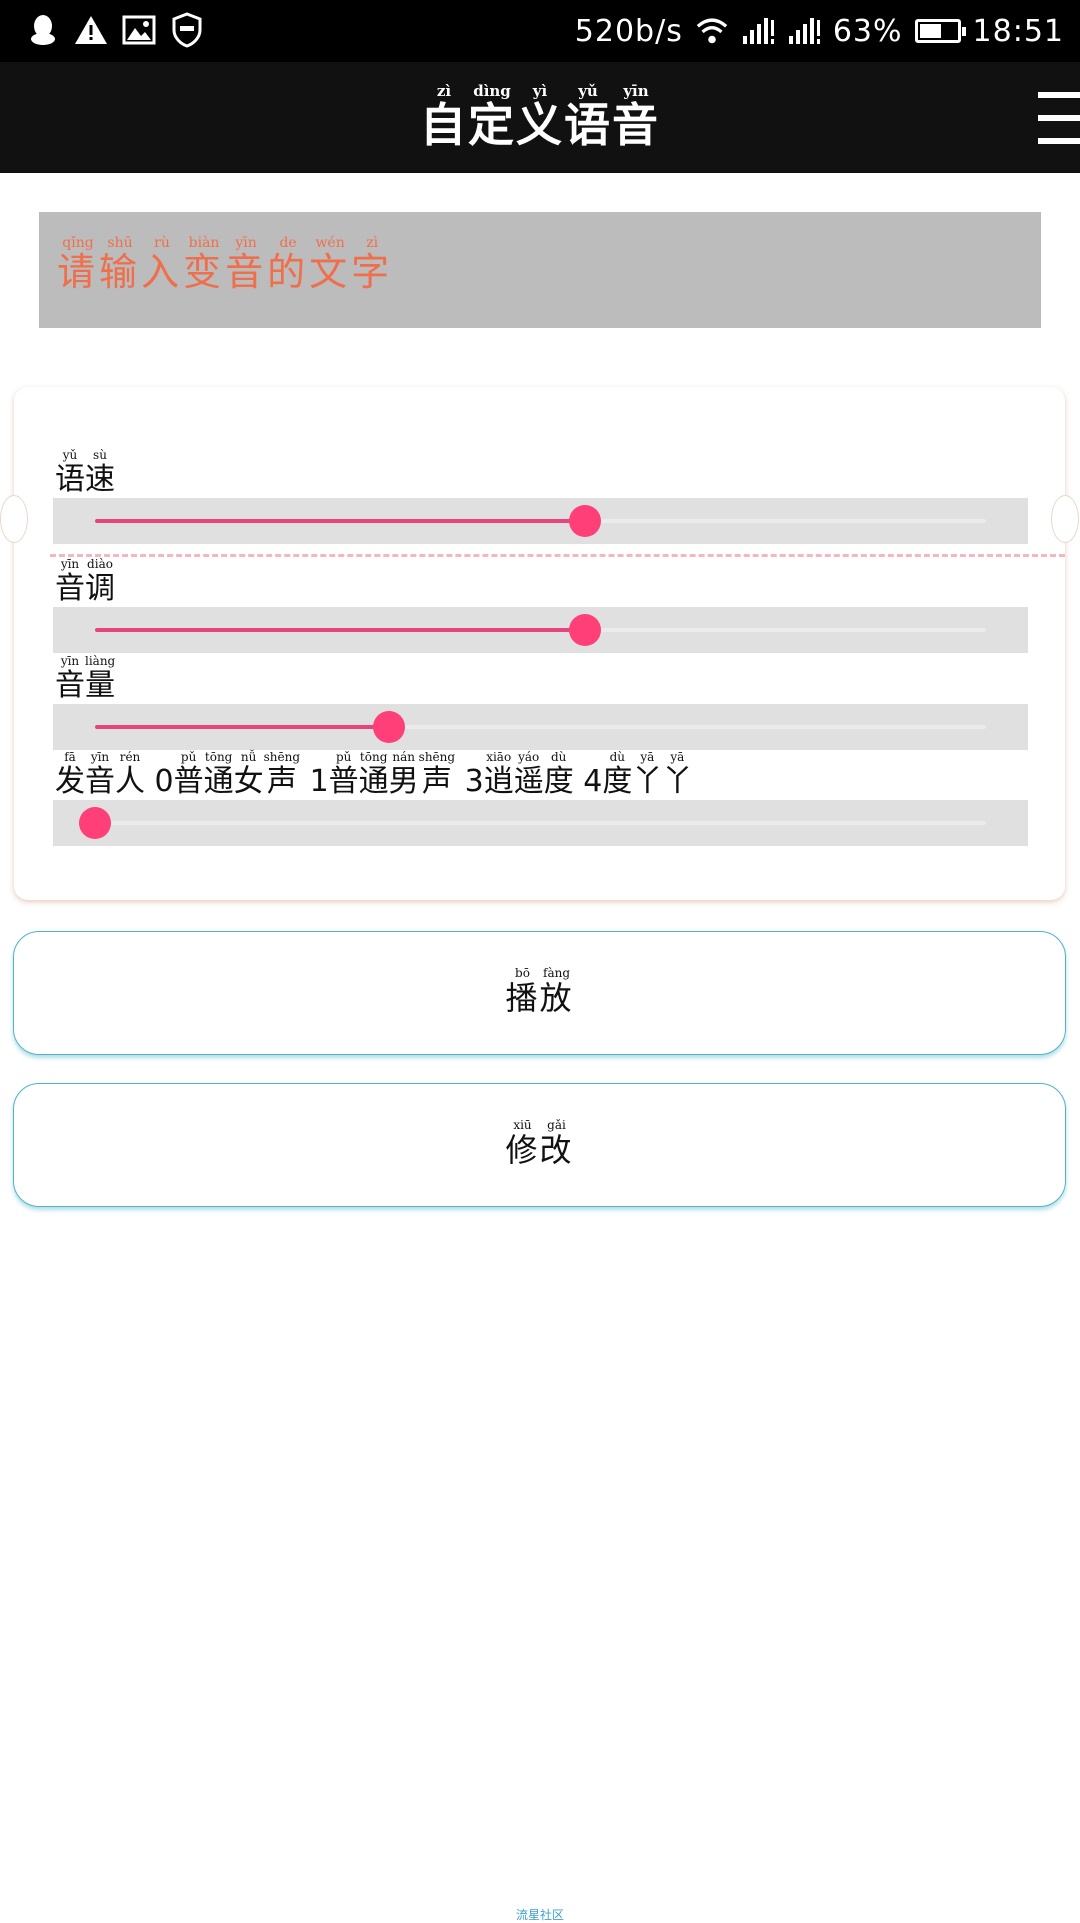 The width and height of the screenshot is (1080, 1923). I want to click on pinyin-annotation: gǎi, so click(556, 1125).